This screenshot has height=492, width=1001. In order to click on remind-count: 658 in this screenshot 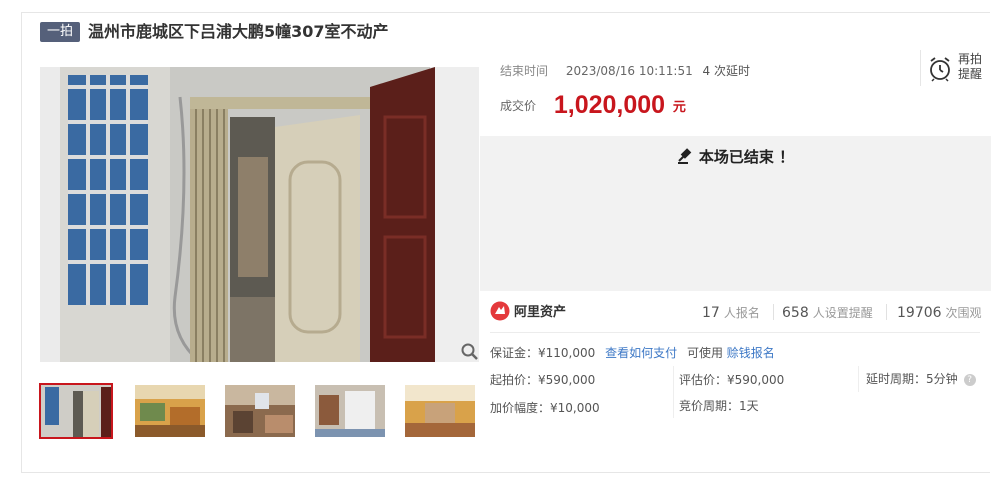, I will do `click(795, 313)`.